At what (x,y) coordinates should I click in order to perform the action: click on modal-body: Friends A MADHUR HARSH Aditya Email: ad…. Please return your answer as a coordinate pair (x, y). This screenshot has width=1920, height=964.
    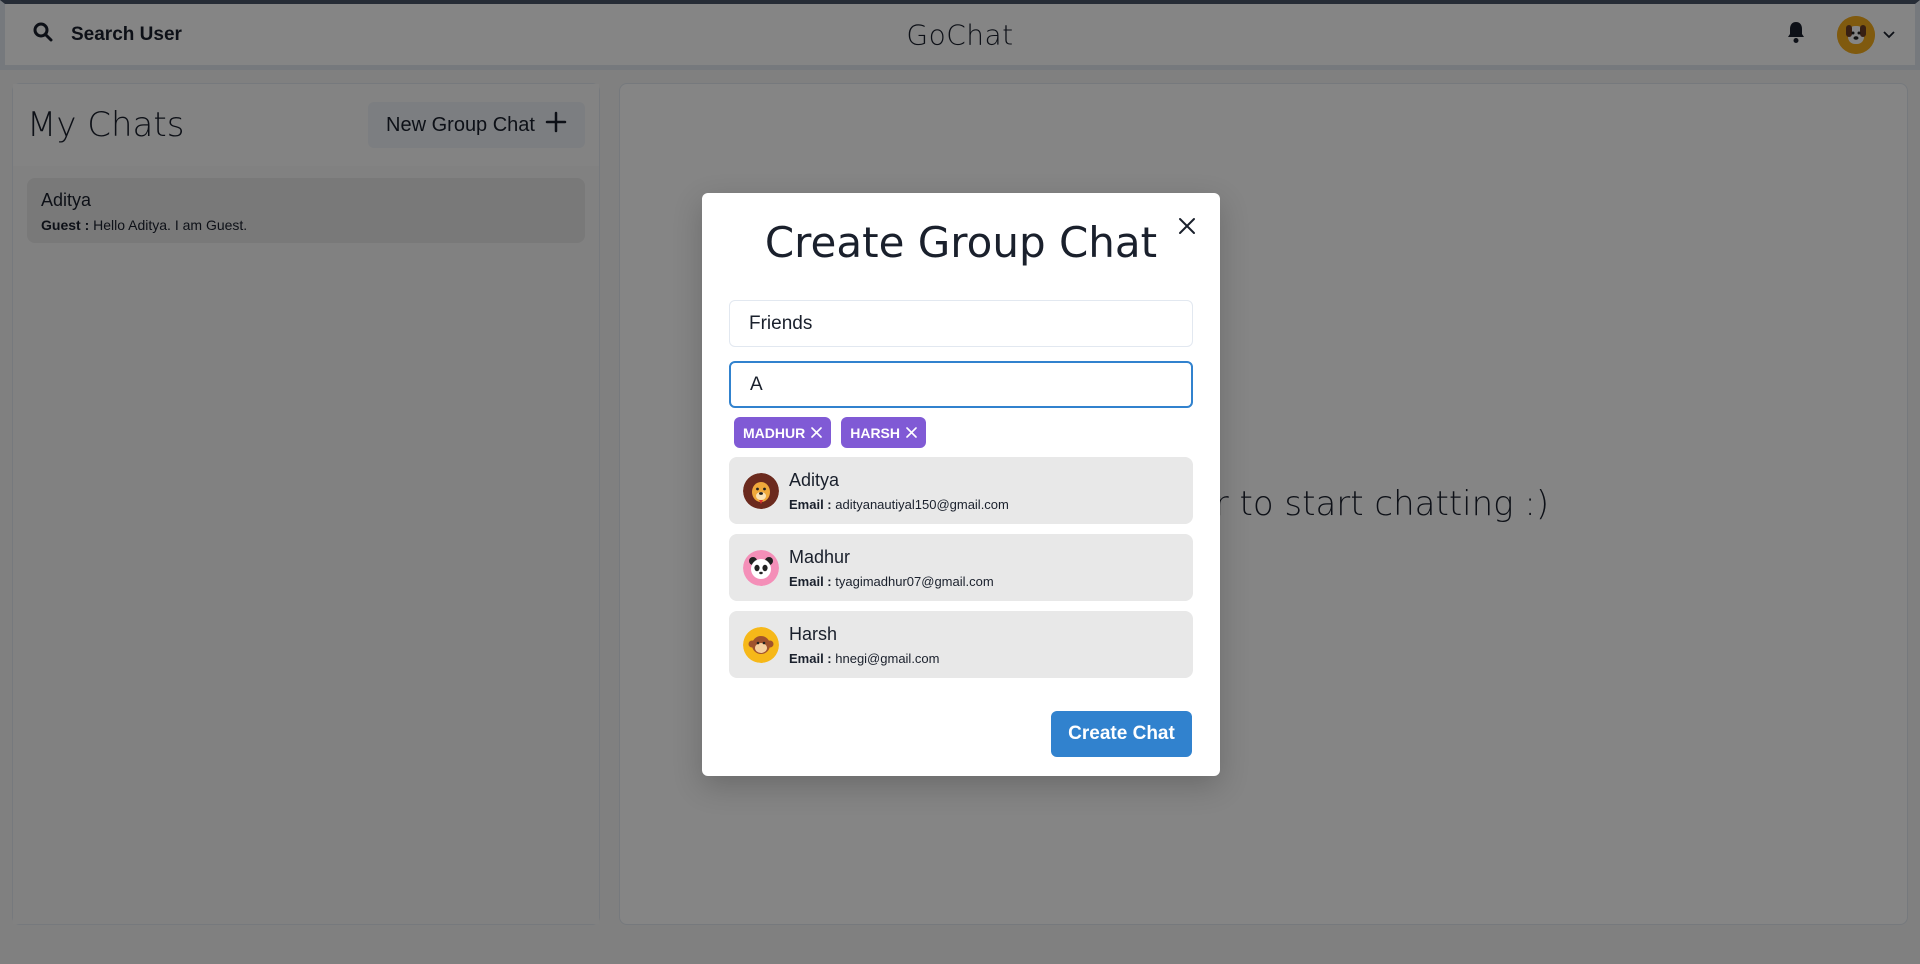
    Looking at the image, I should click on (961, 489).